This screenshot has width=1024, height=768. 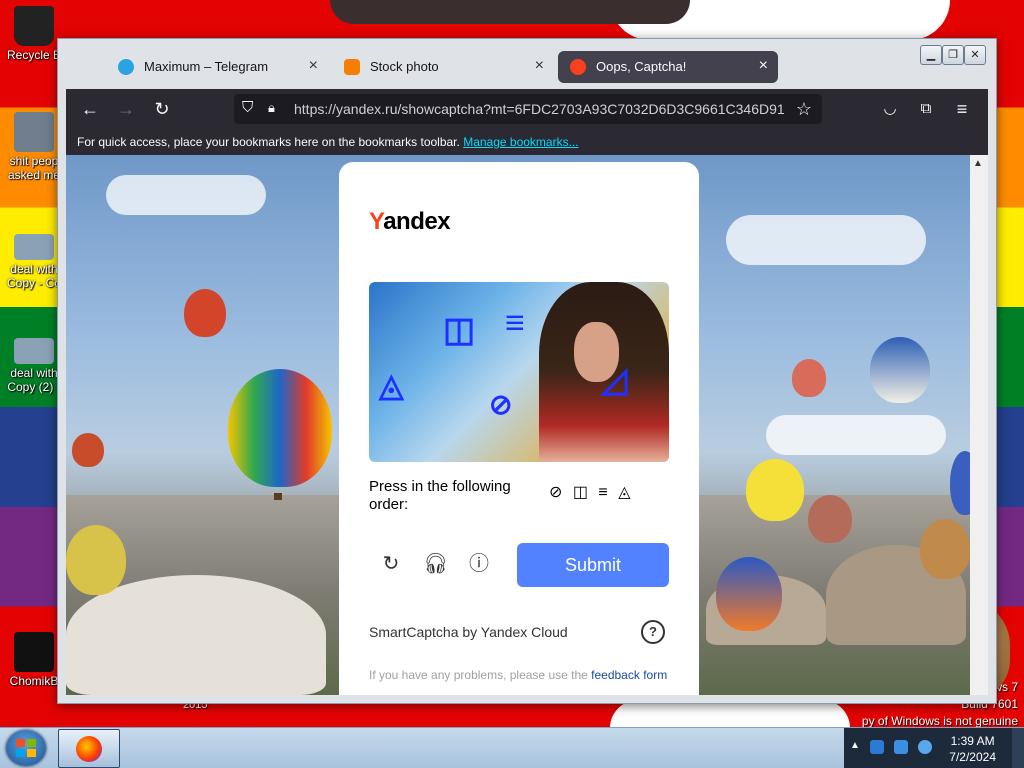 What do you see at coordinates (376, 221) in the screenshot?
I see `logo-letter-y: Y` at bounding box center [376, 221].